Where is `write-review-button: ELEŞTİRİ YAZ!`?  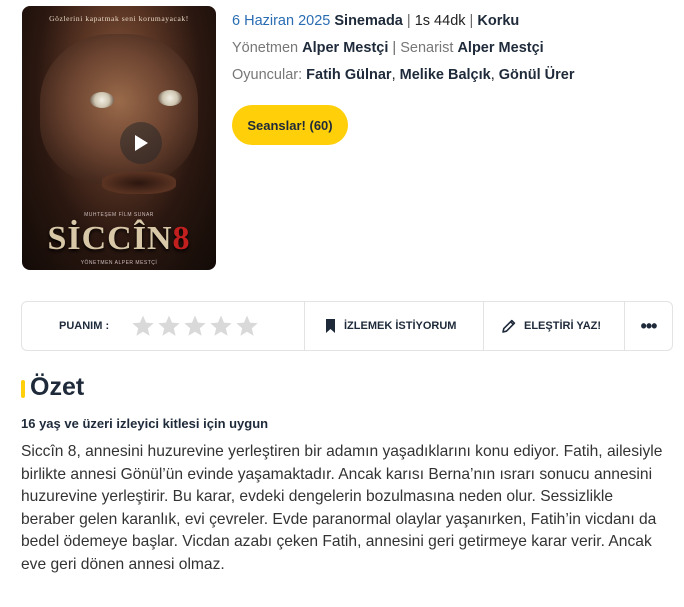 write-review-button: ELEŞTİRİ YAZ! is located at coordinates (553, 326).